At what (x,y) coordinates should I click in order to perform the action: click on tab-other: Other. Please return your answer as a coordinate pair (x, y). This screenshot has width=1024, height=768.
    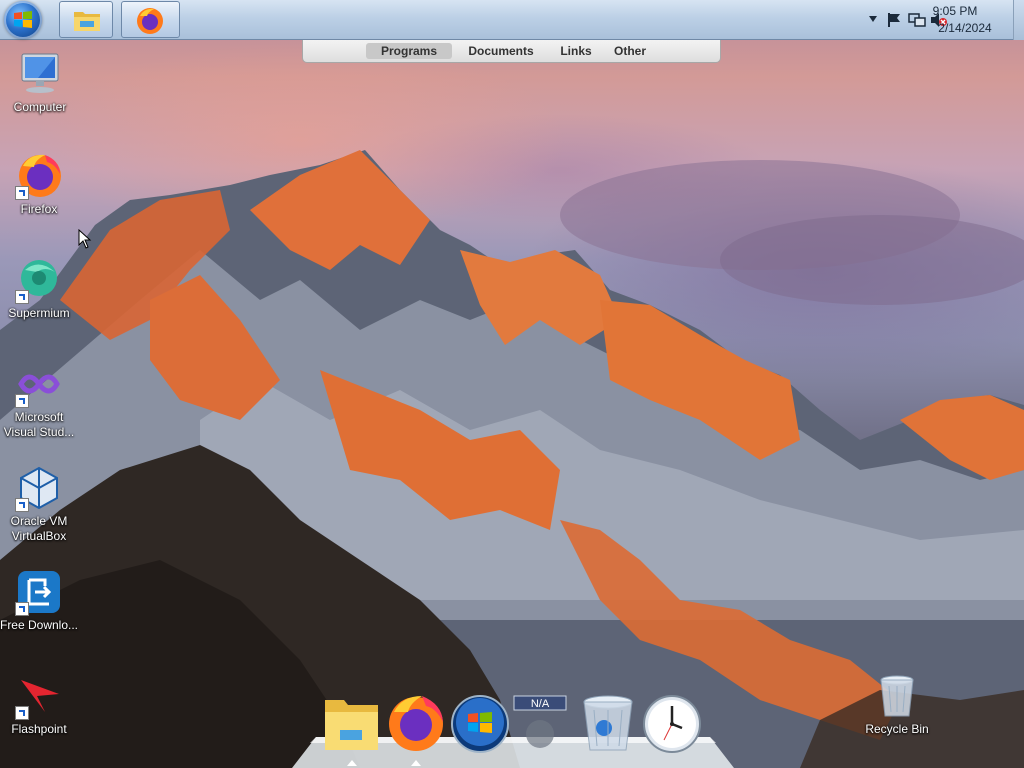
    Looking at the image, I should click on (630, 51).